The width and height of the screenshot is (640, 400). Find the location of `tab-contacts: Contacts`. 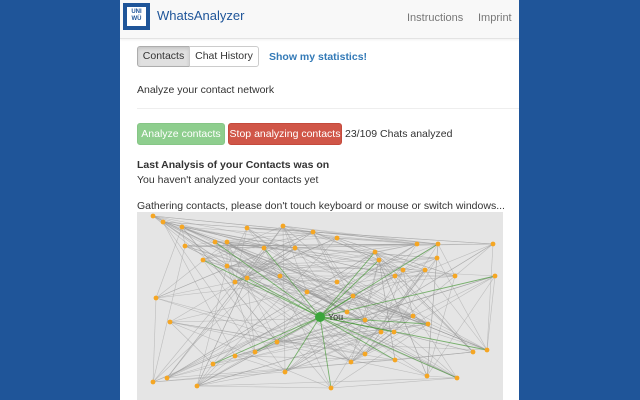

tab-contacts: Contacts is located at coordinates (163, 56).